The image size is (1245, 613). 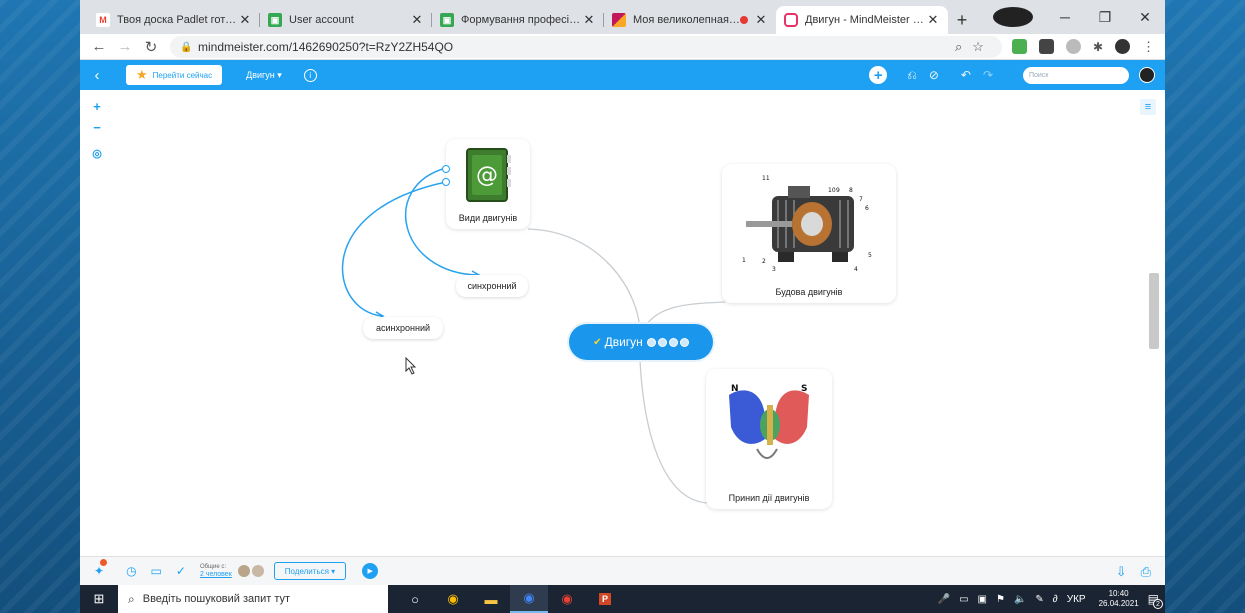 I want to click on pen-icon: ✎, so click(x=1039, y=599).